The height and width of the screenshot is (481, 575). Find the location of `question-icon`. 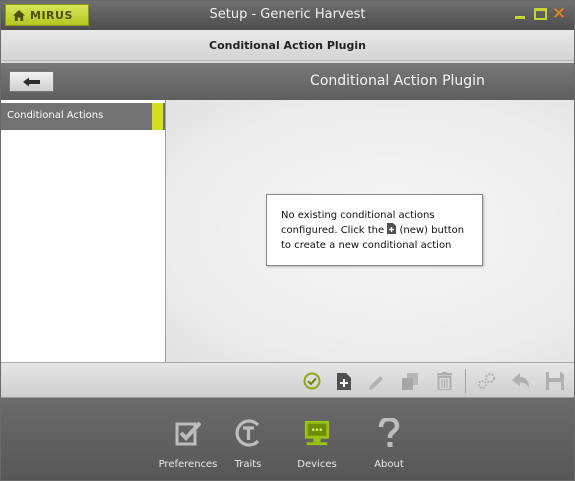

question-icon is located at coordinates (389, 432).